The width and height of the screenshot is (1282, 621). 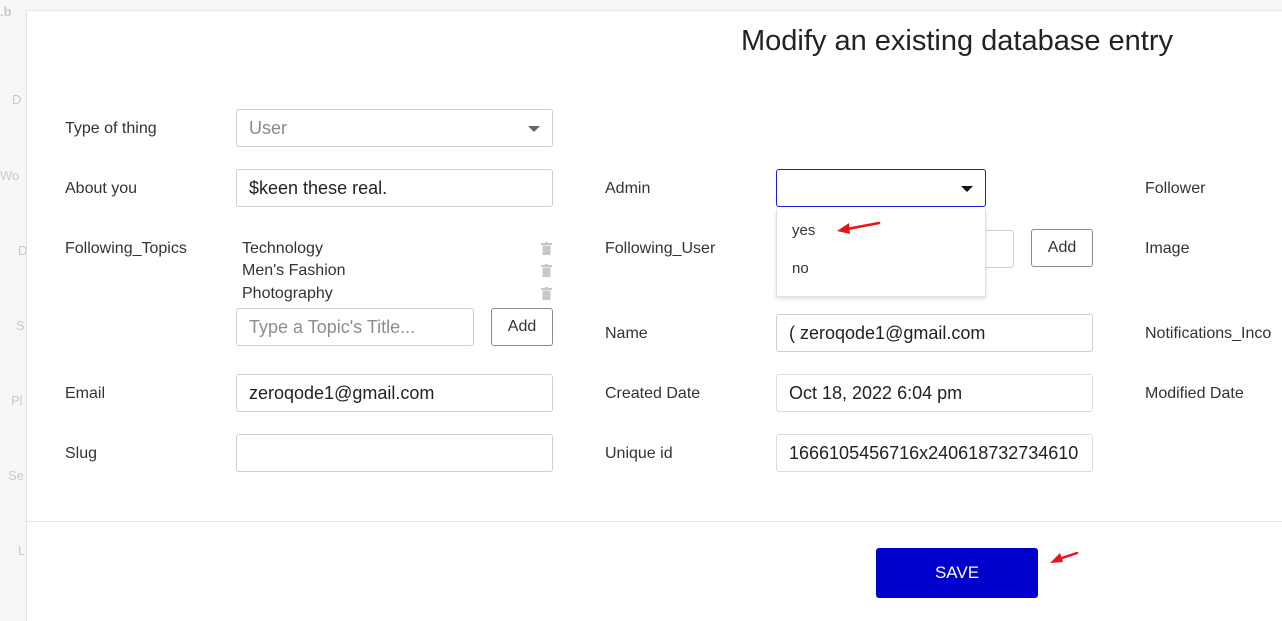 I want to click on background-sidebar-text: Wo, so click(x=10, y=175).